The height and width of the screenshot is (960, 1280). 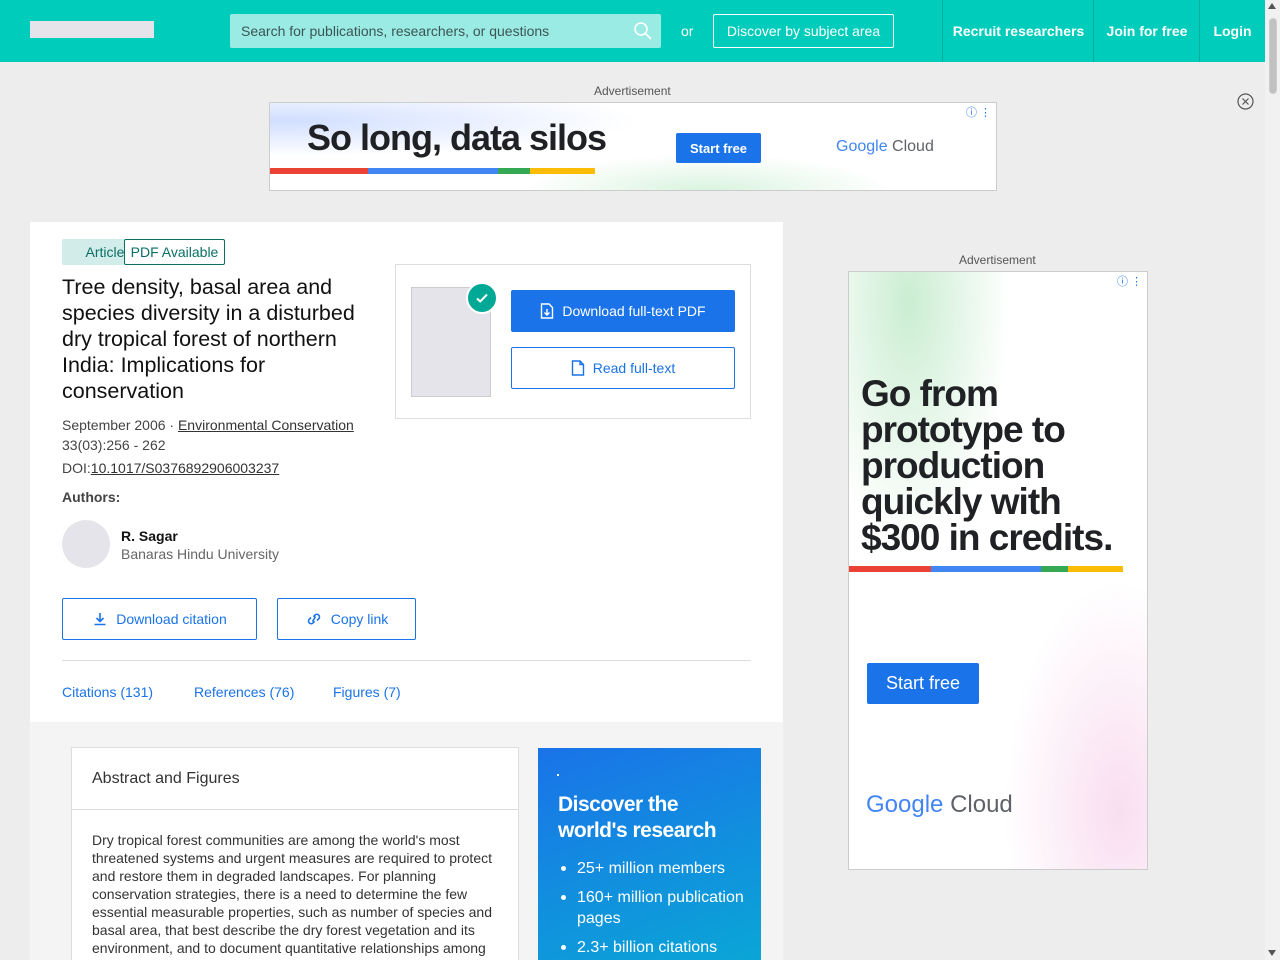 I want to click on download-pdf-label: Download full-text PDF, so click(x=634, y=311).